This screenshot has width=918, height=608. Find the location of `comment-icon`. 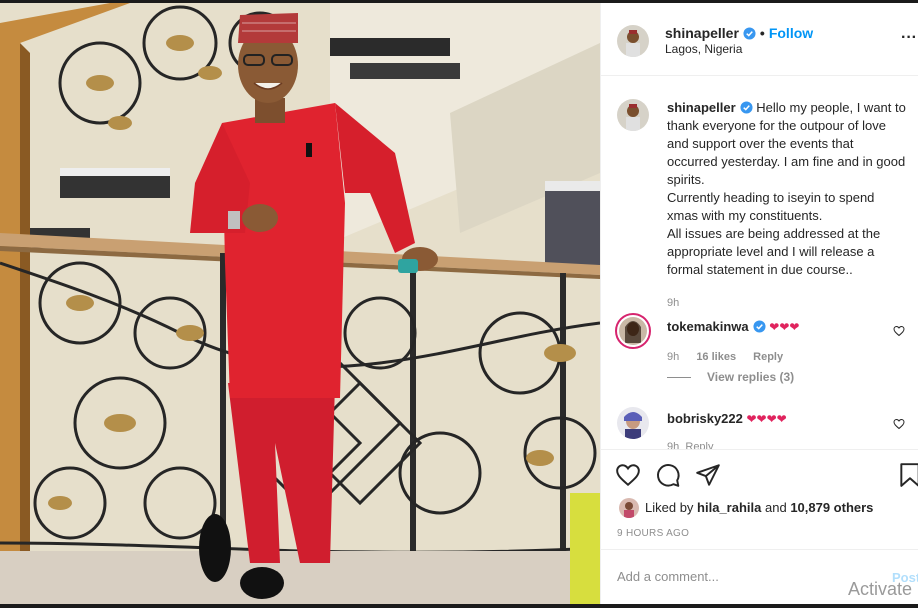

comment-icon is located at coordinates (668, 475).